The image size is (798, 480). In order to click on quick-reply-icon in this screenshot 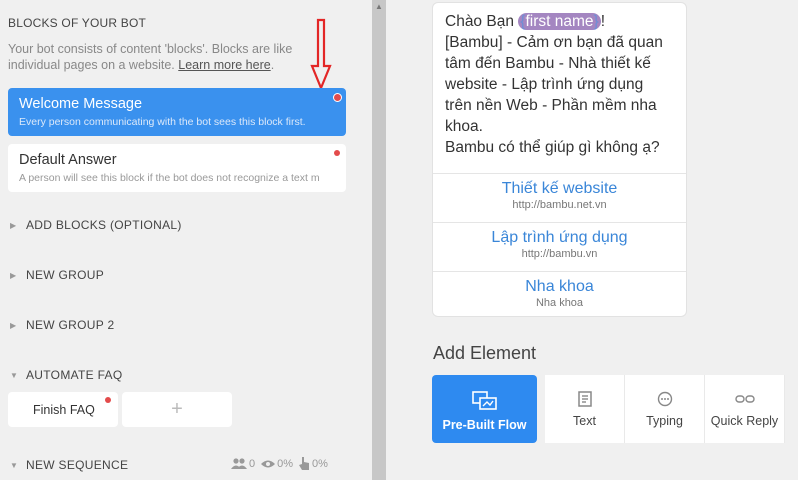, I will do `click(744, 399)`.